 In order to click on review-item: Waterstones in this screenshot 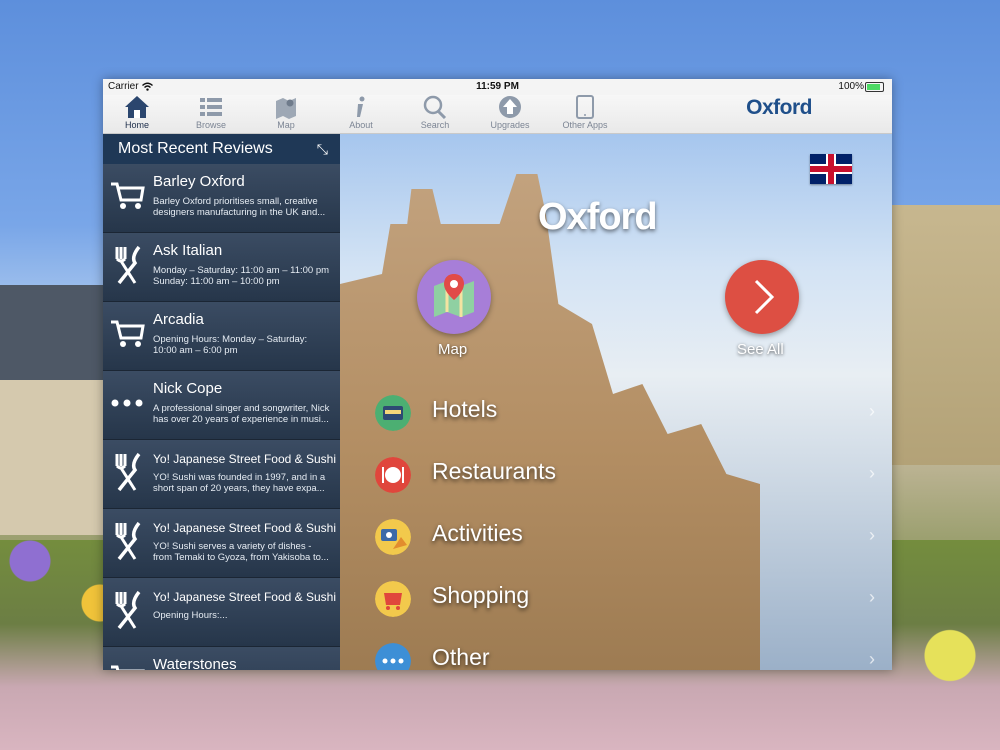, I will do `click(221, 658)`.